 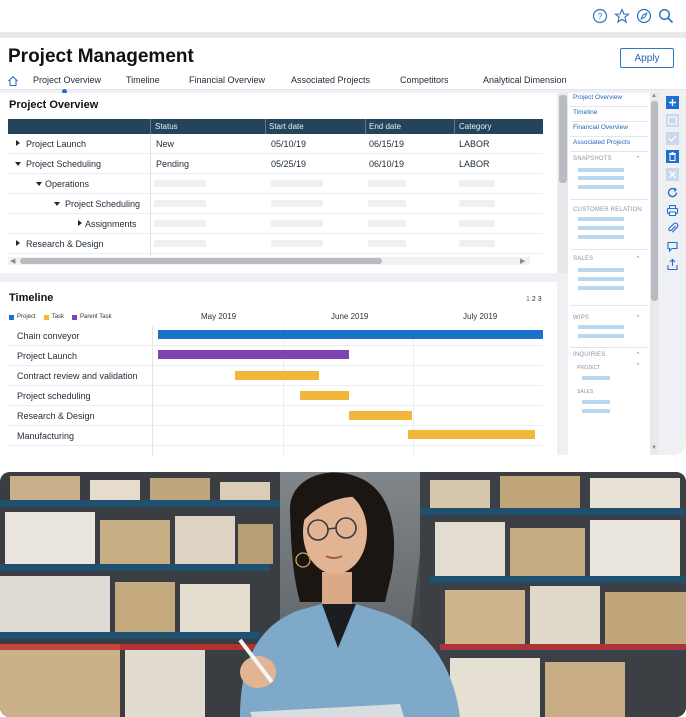 What do you see at coordinates (525, 80) in the screenshot?
I see `tab-analytical-dimension: Analytical Dimension` at bounding box center [525, 80].